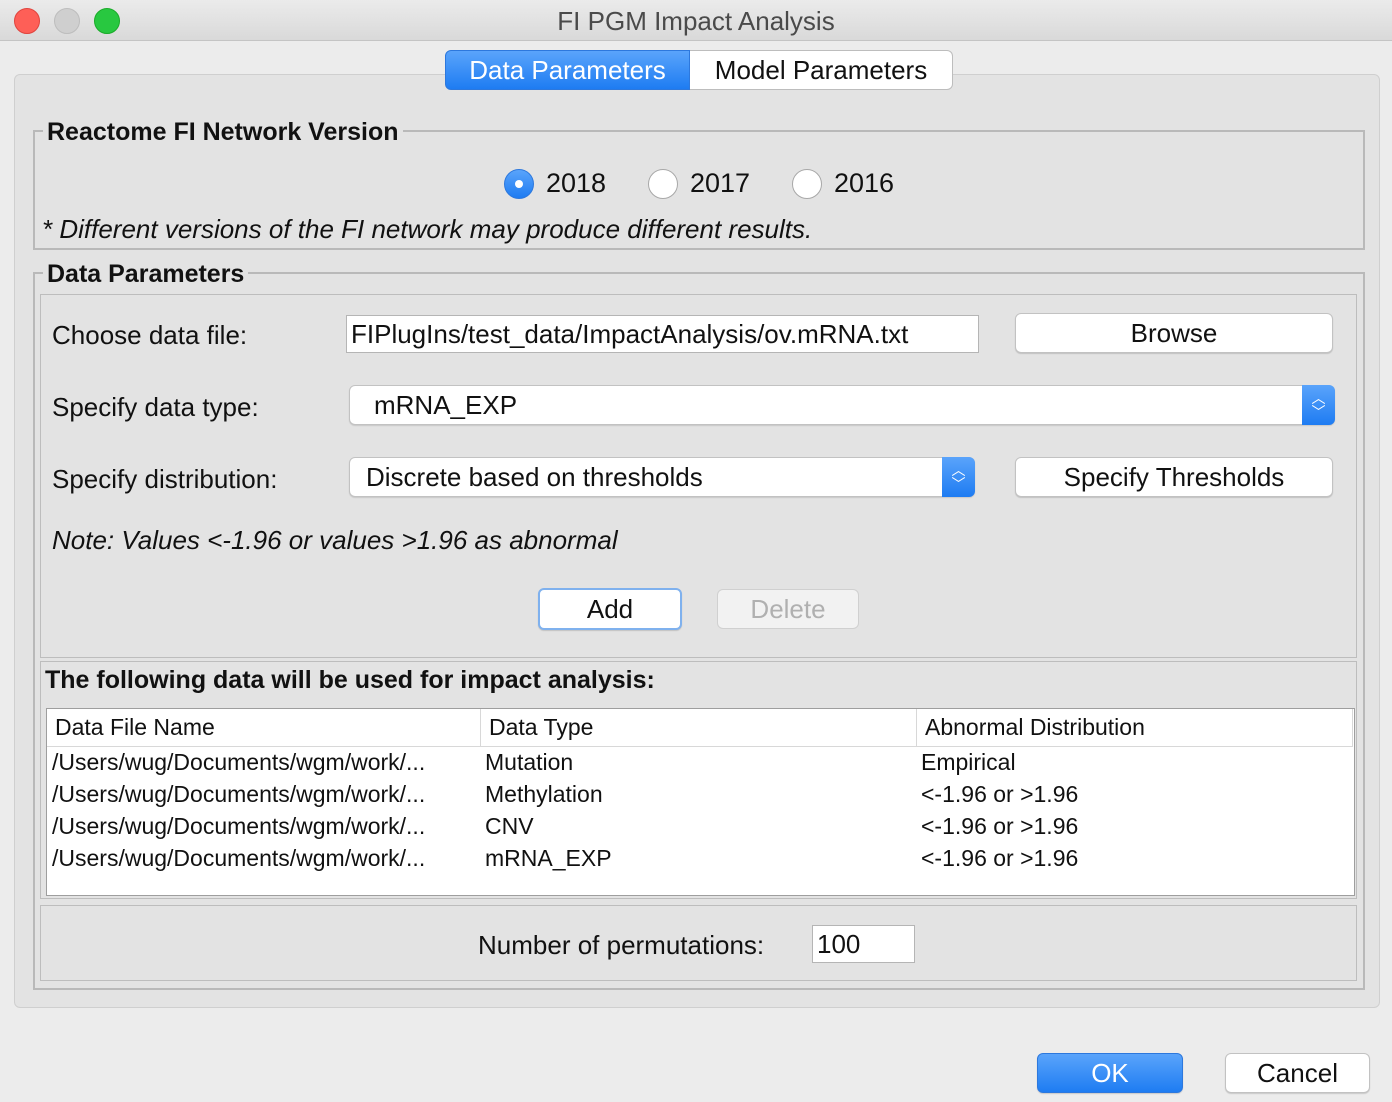 The image size is (1392, 1102). I want to click on data-type-value: mRNA_EXP, so click(446, 404).